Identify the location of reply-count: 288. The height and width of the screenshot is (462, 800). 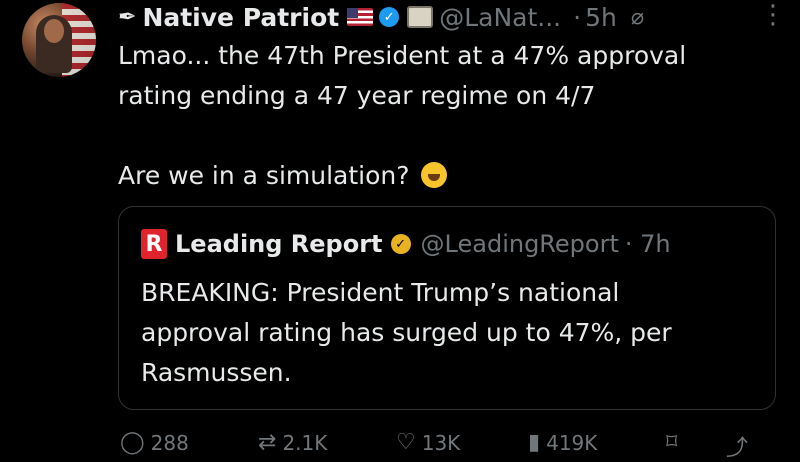
(169, 442).